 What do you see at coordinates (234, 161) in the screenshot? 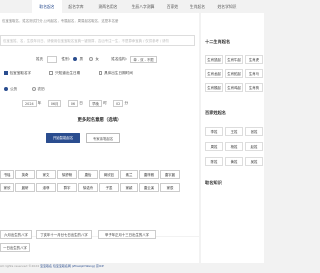
I see `surname-link: 黄姓` at bounding box center [234, 161].